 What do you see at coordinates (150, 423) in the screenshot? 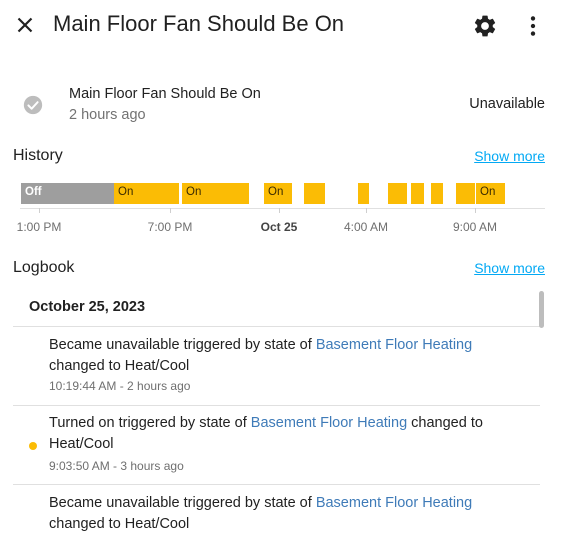
I see `logbook-entry-text: Turned on triggered by state of` at bounding box center [150, 423].